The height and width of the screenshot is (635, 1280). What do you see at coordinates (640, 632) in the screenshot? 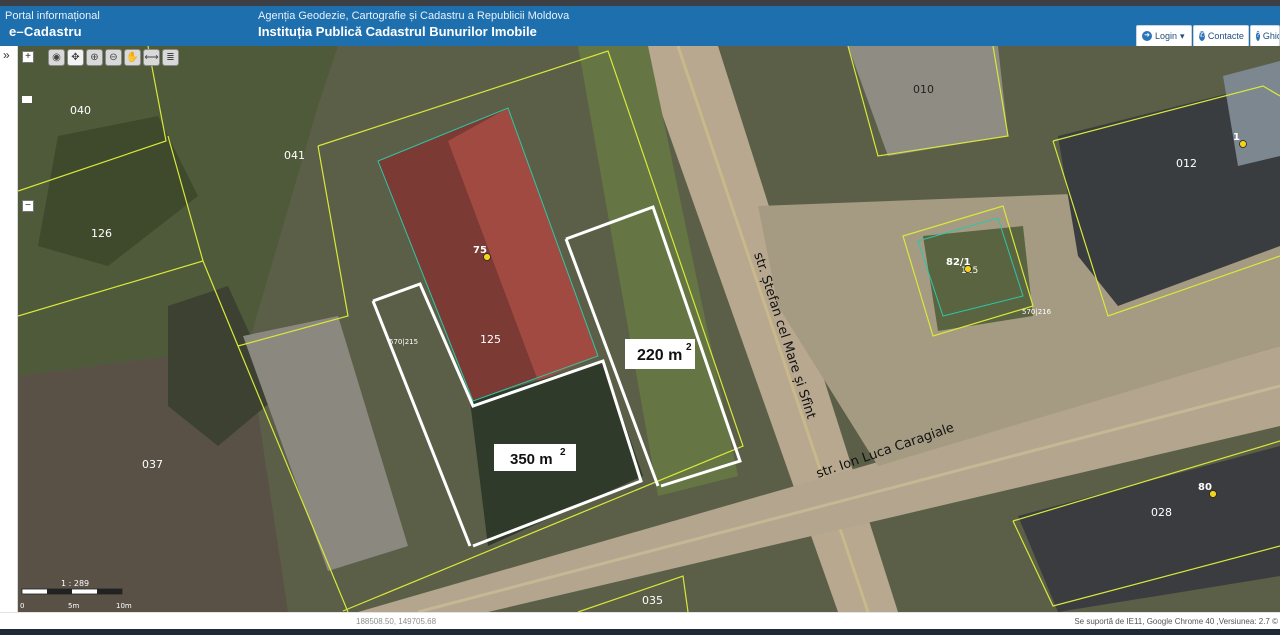
I see `window-bottom-strip` at bounding box center [640, 632].